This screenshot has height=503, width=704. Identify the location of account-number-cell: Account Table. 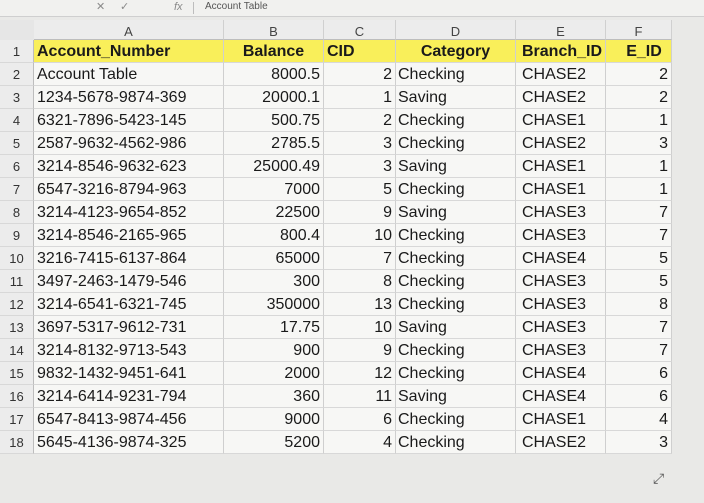
(129, 74).